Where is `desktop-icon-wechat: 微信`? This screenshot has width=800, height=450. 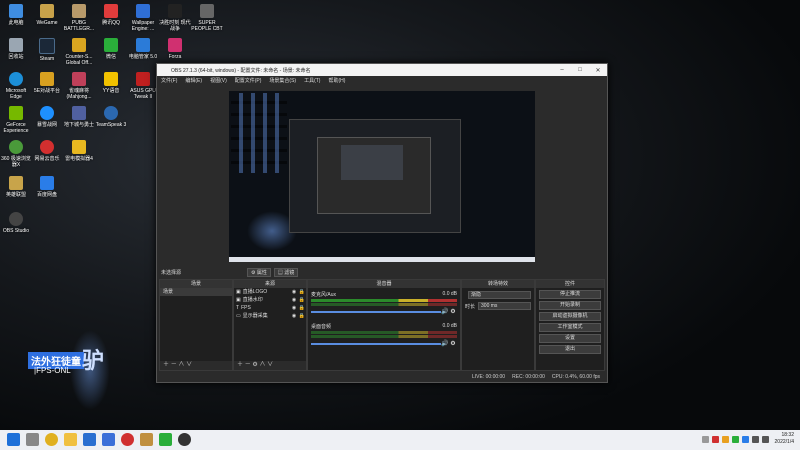
desktop-icon-wechat: 微信 is located at coordinates (111, 49).